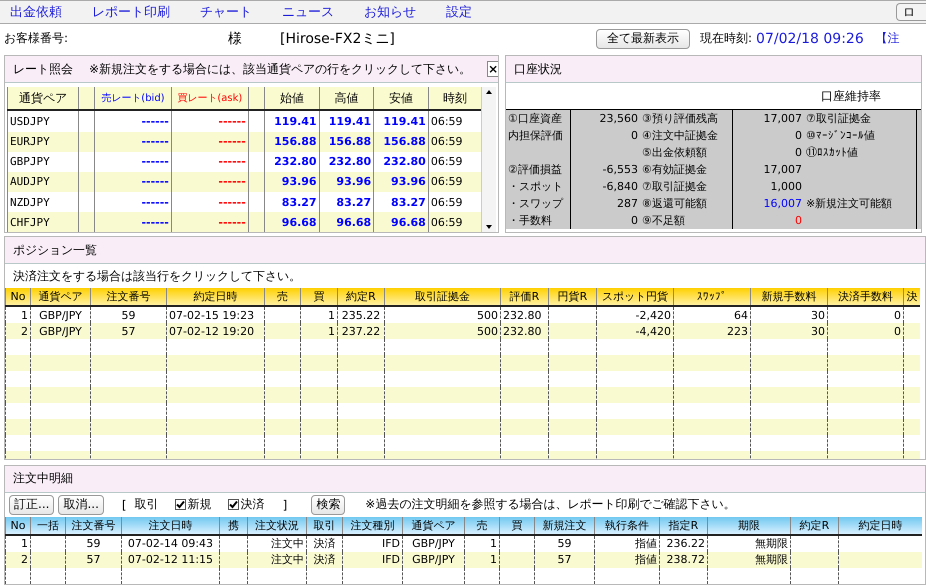 The width and height of the screenshot is (926, 585). What do you see at coordinates (43, 479) in the screenshot?
I see `panel-title: 注文中明細` at bounding box center [43, 479].